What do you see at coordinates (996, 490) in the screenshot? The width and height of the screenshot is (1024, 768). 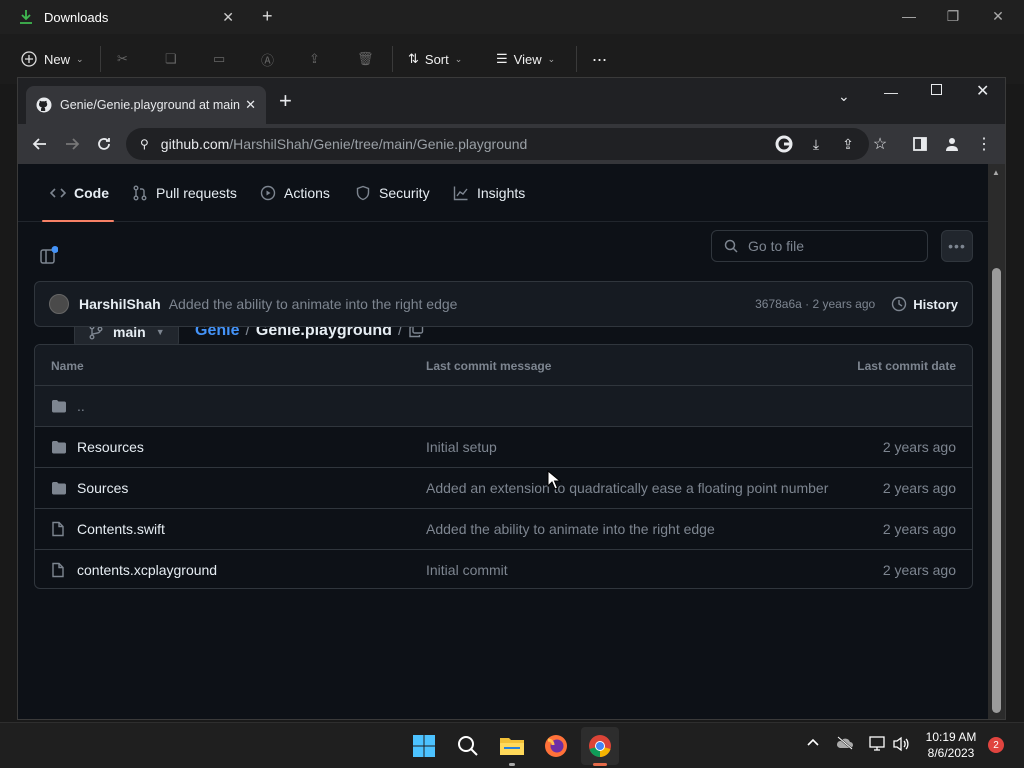 I see `scrollbar-thumb` at bounding box center [996, 490].